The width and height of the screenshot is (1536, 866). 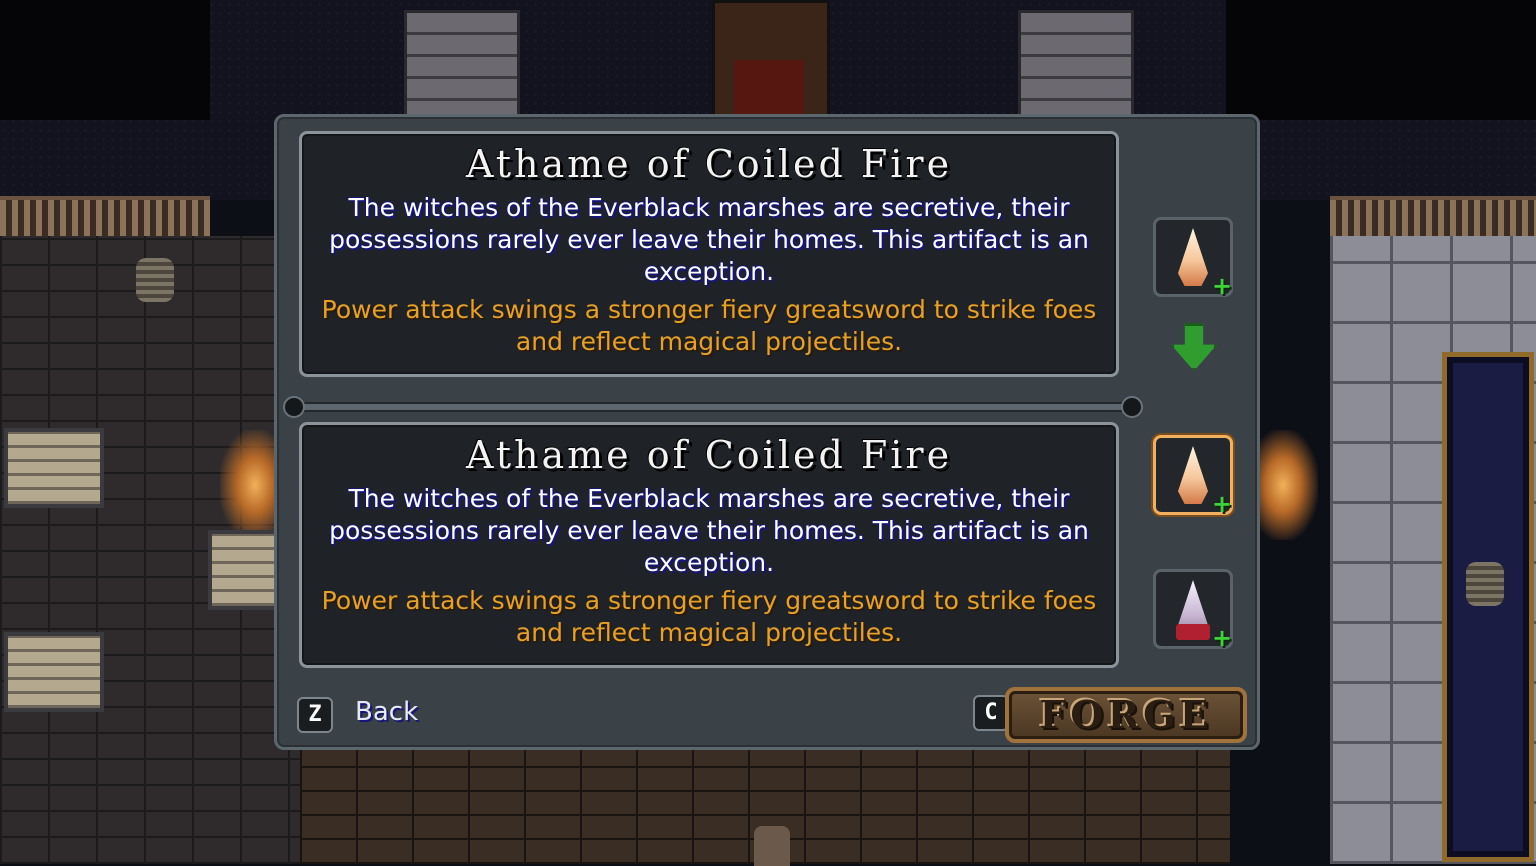 What do you see at coordinates (712, 407) in the screenshot?
I see `panel-divider` at bounding box center [712, 407].